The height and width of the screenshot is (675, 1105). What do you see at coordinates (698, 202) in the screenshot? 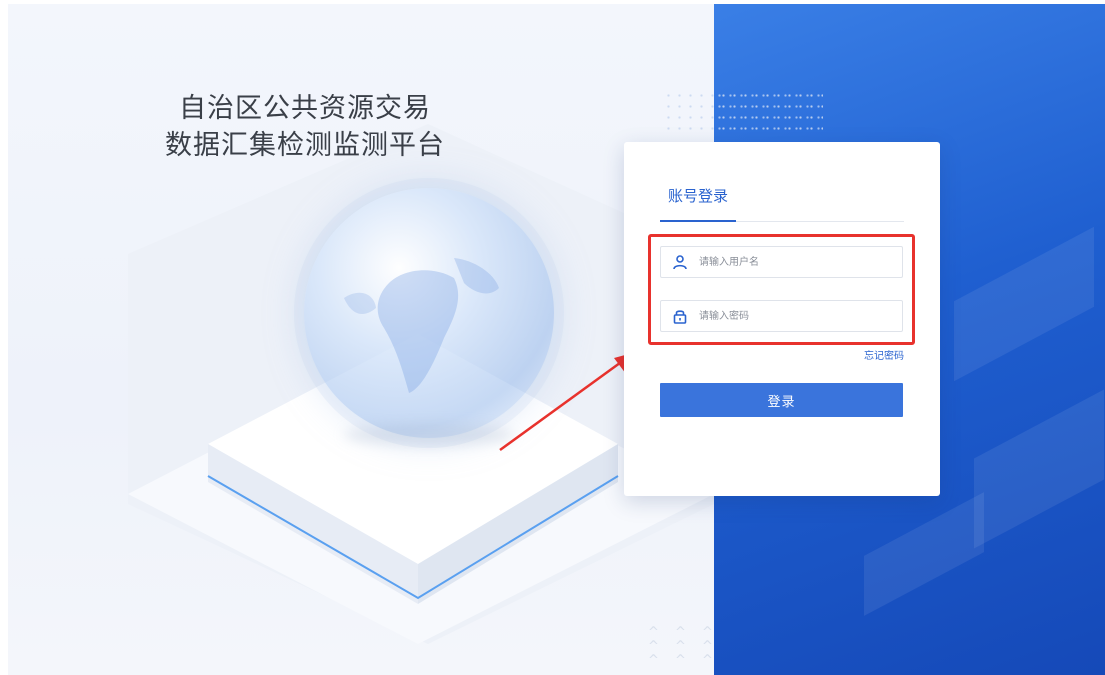
I see `tab-account-login: 账号登录` at bounding box center [698, 202].